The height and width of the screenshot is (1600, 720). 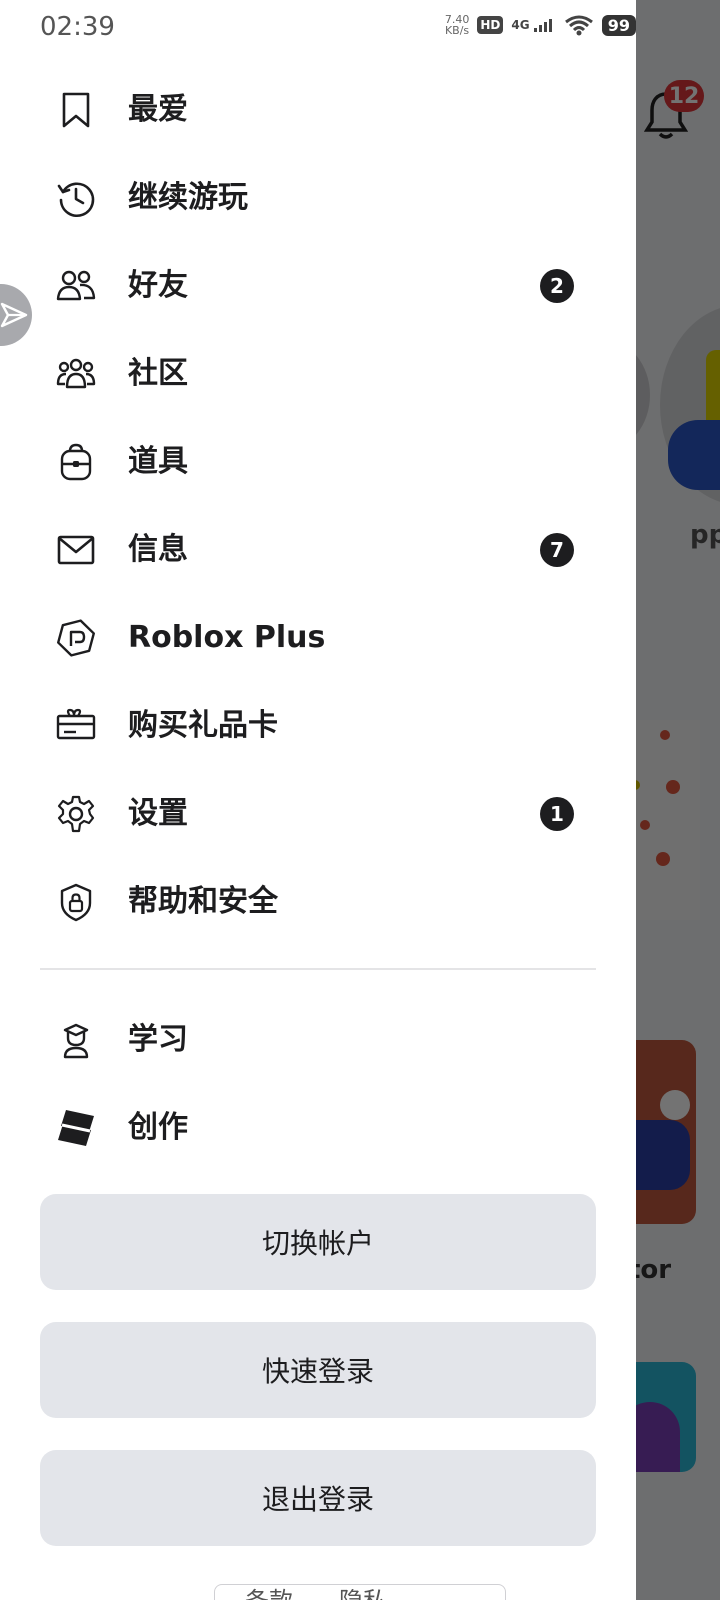 I want to click on menu-item-label: 学习, so click(x=158, y=1039).